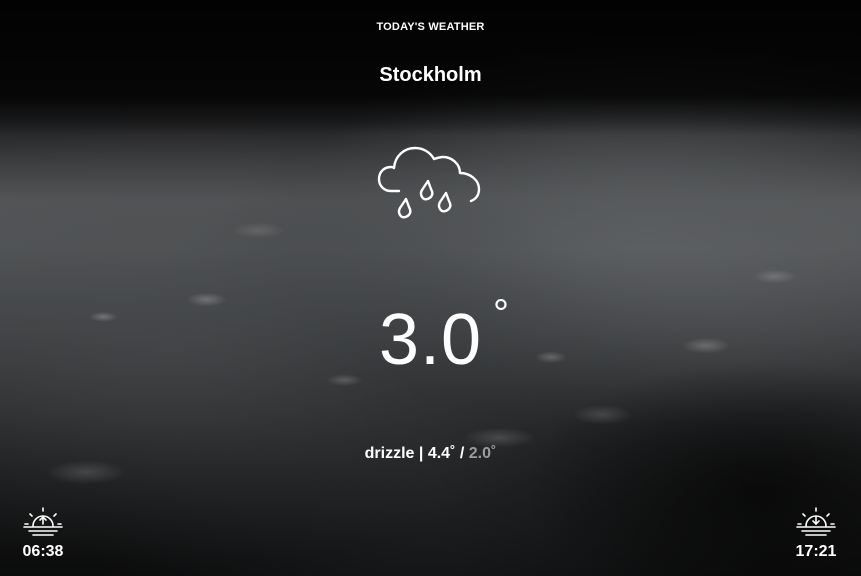 Image resolution: width=861 pixels, height=576 pixels. I want to click on city-name: Stockholm, so click(430, 75).